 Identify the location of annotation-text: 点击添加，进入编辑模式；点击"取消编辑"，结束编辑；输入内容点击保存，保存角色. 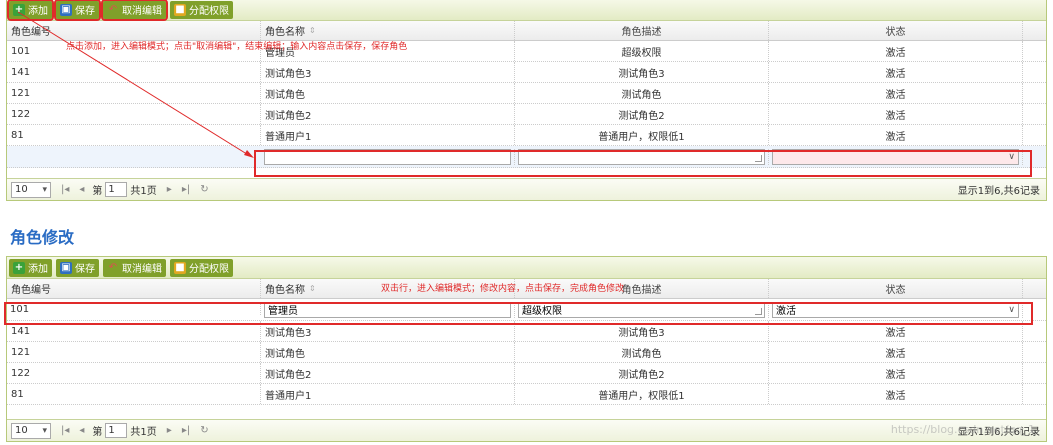
(237, 47).